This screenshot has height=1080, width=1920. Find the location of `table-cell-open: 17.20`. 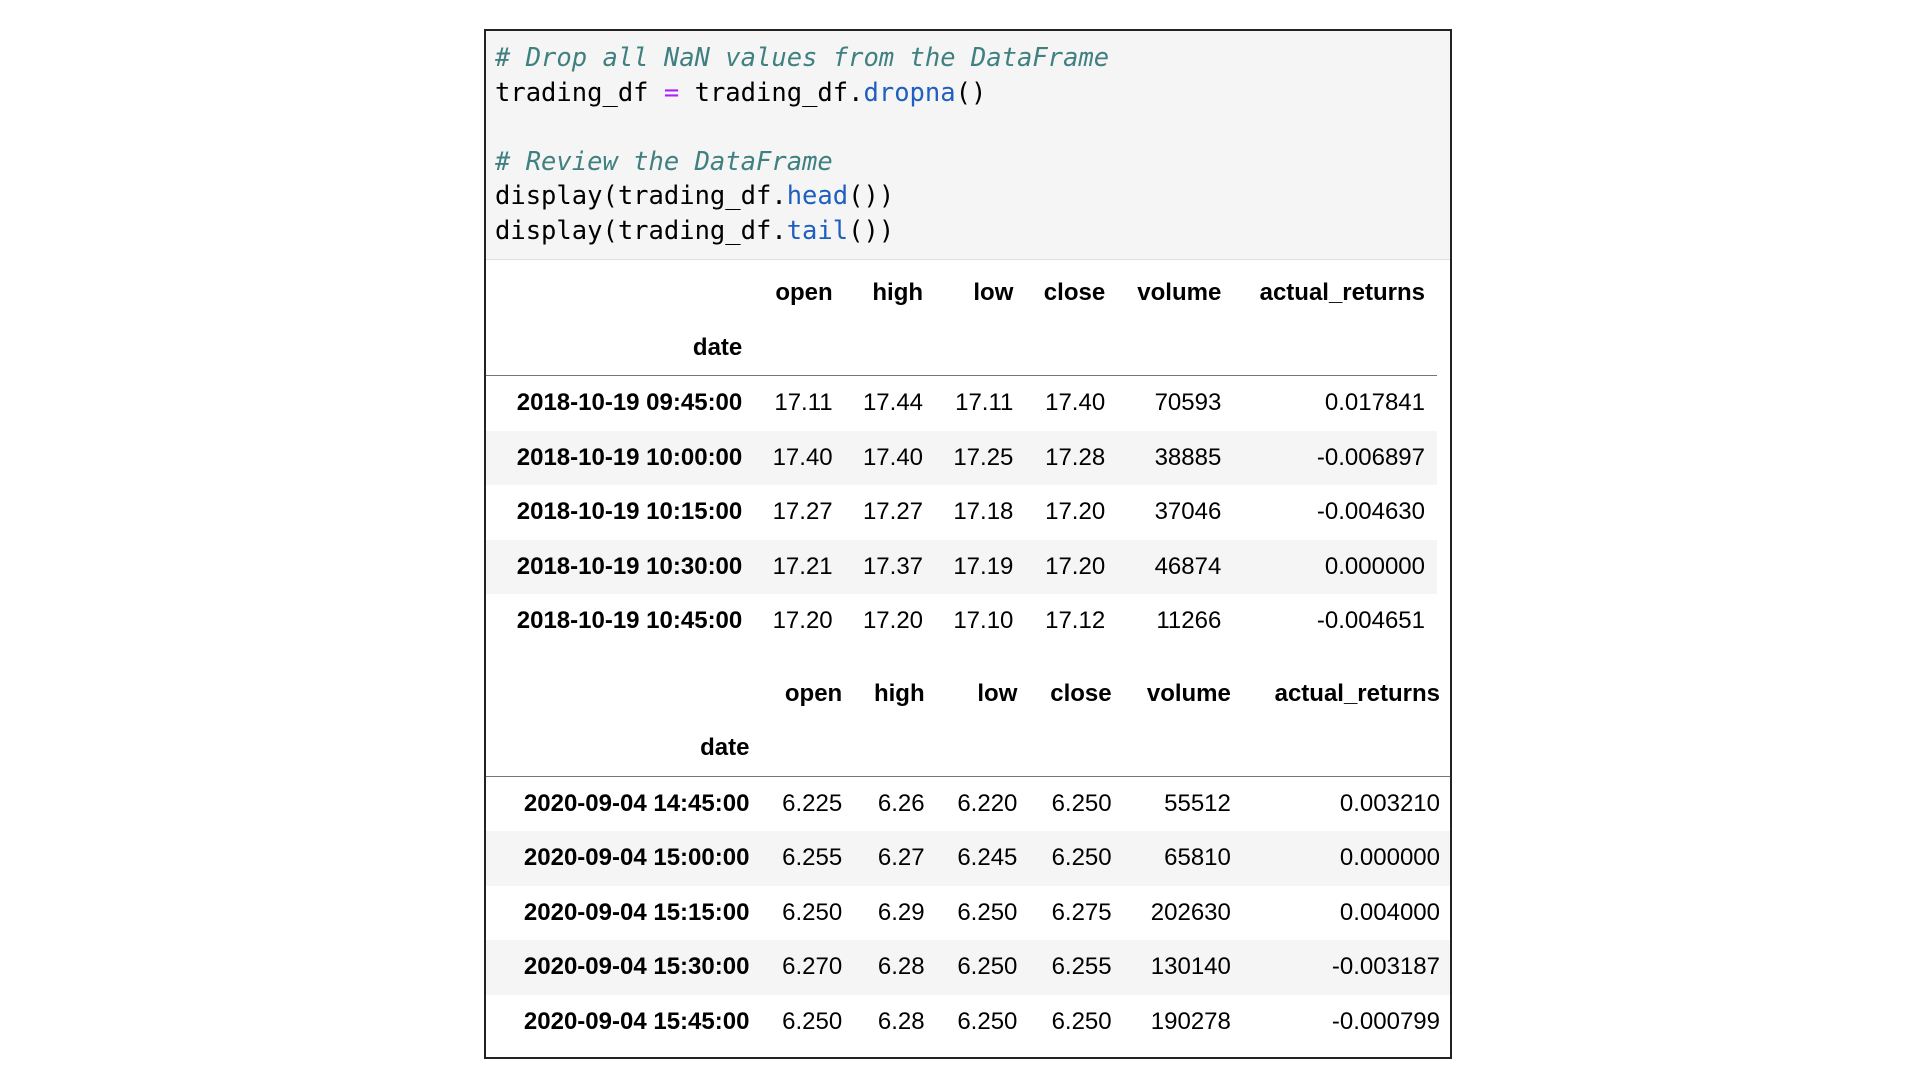

table-cell-open: 17.20 is located at coordinates (802, 621).